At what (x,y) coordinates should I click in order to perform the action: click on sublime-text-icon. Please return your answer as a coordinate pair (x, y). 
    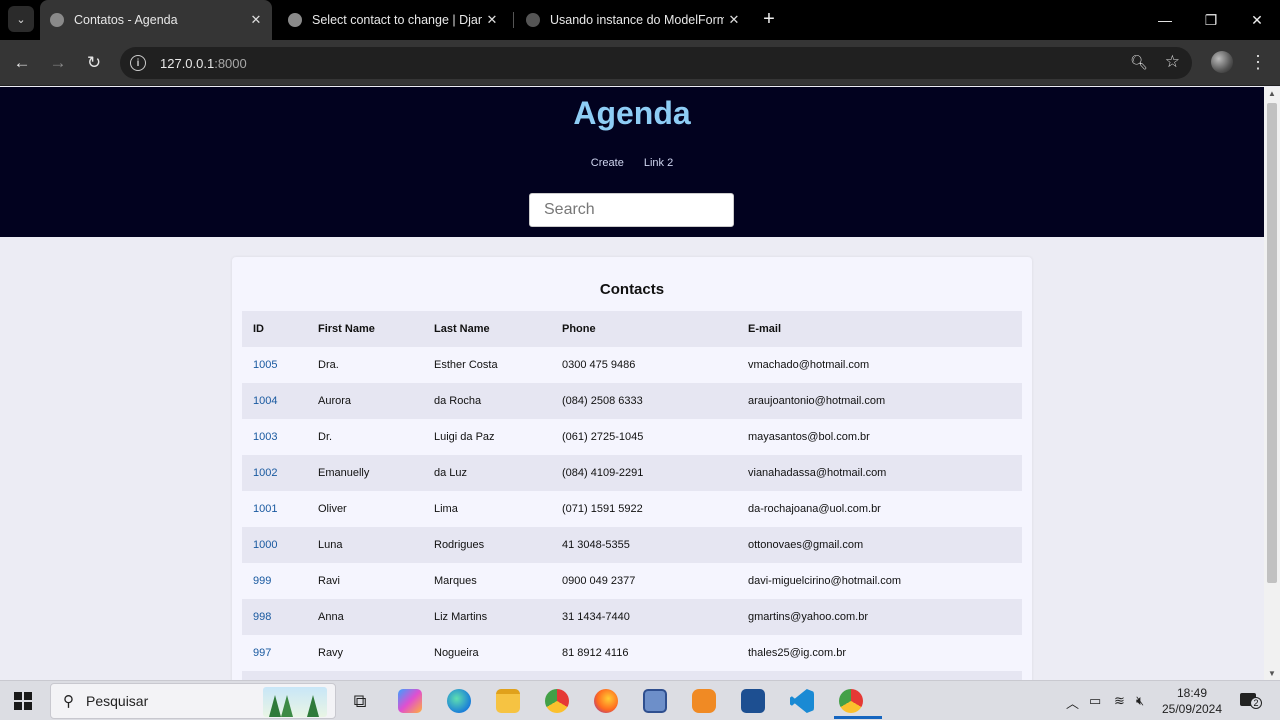
    Looking at the image, I should click on (704, 701).